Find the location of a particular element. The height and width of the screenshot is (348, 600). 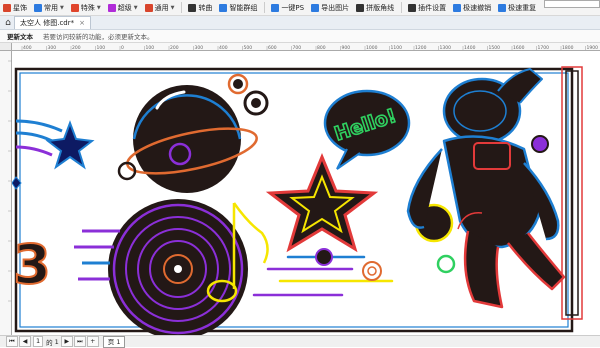

vinyl-record-shape is located at coordinates (161, 269).